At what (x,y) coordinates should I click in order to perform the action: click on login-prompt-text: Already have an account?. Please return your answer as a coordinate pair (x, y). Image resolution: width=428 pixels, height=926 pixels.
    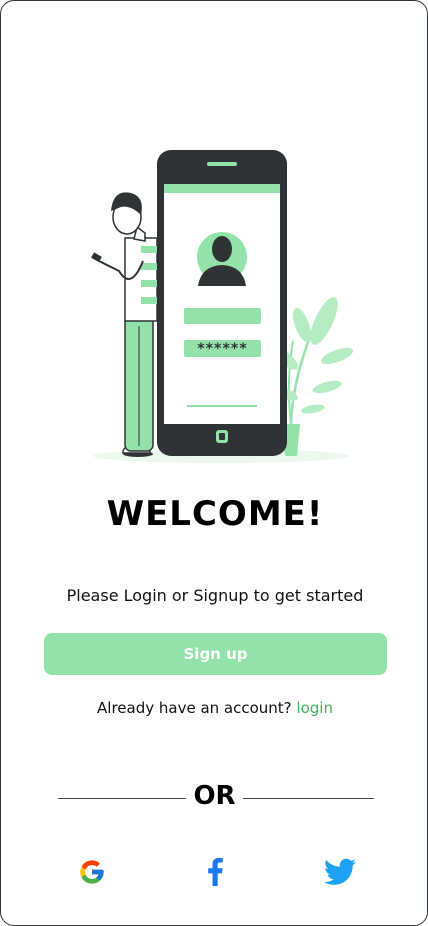
    Looking at the image, I should click on (194, 708).